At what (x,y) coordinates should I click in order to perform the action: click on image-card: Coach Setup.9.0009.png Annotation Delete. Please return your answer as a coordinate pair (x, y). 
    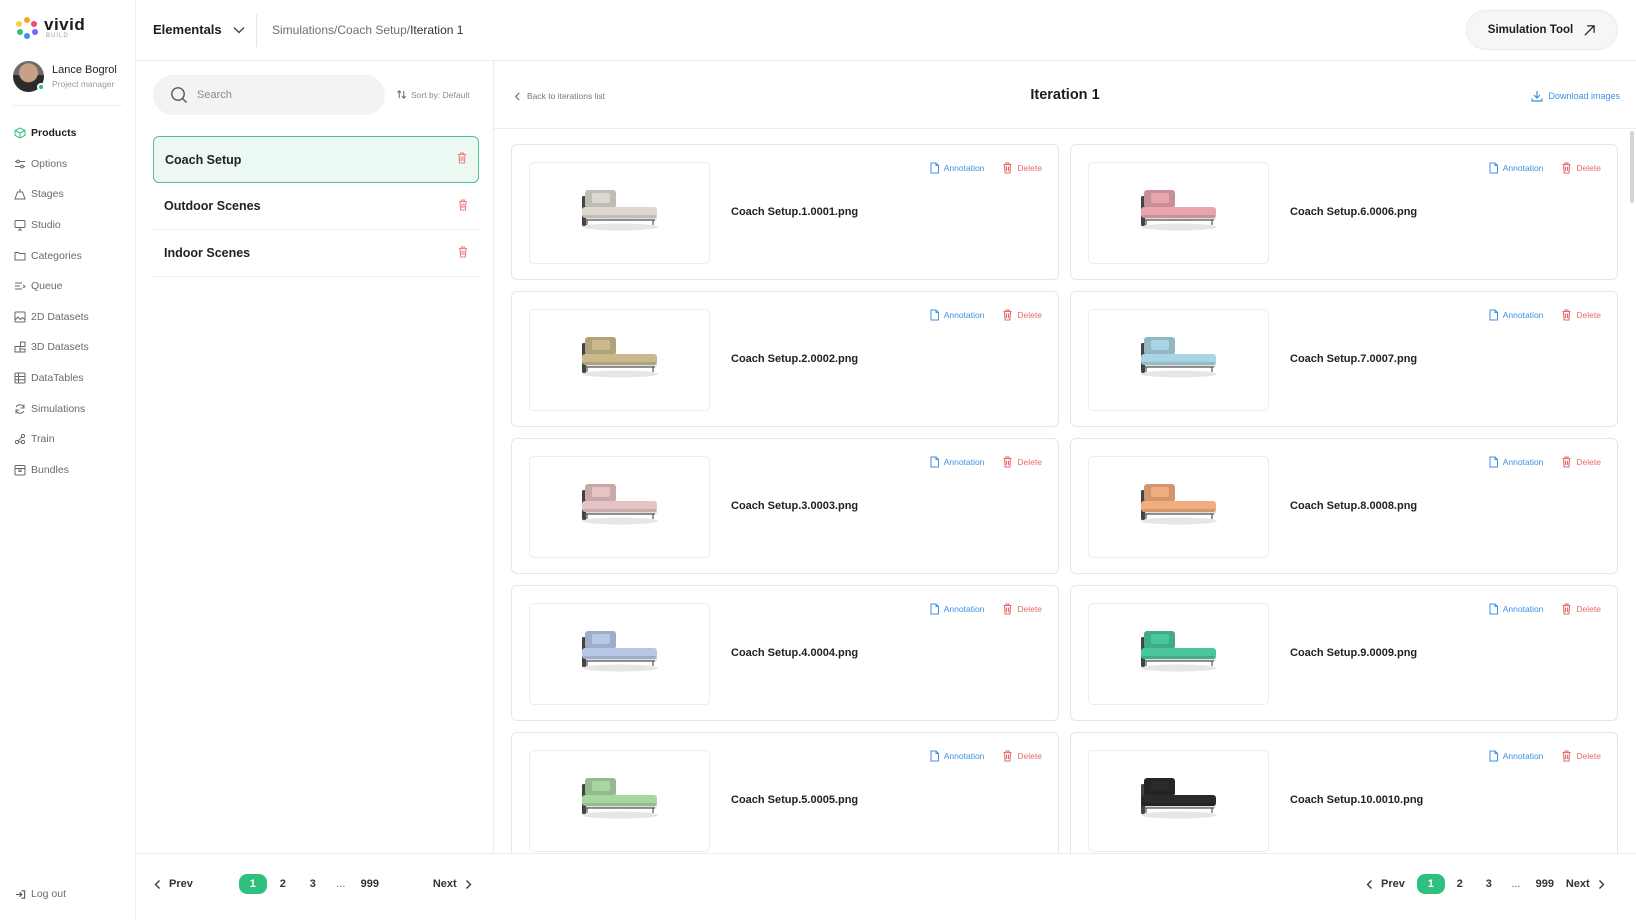
    Looking at the image, I should click on (1344, 653).